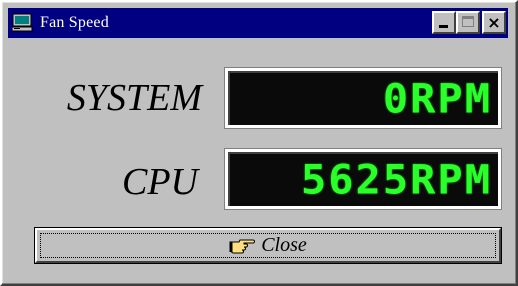 This screenshot has height=286, width=518. What do you see at coordinates (444, 22) in the screenshot?
I see `minimize-button` at bounding box center [444, 22].